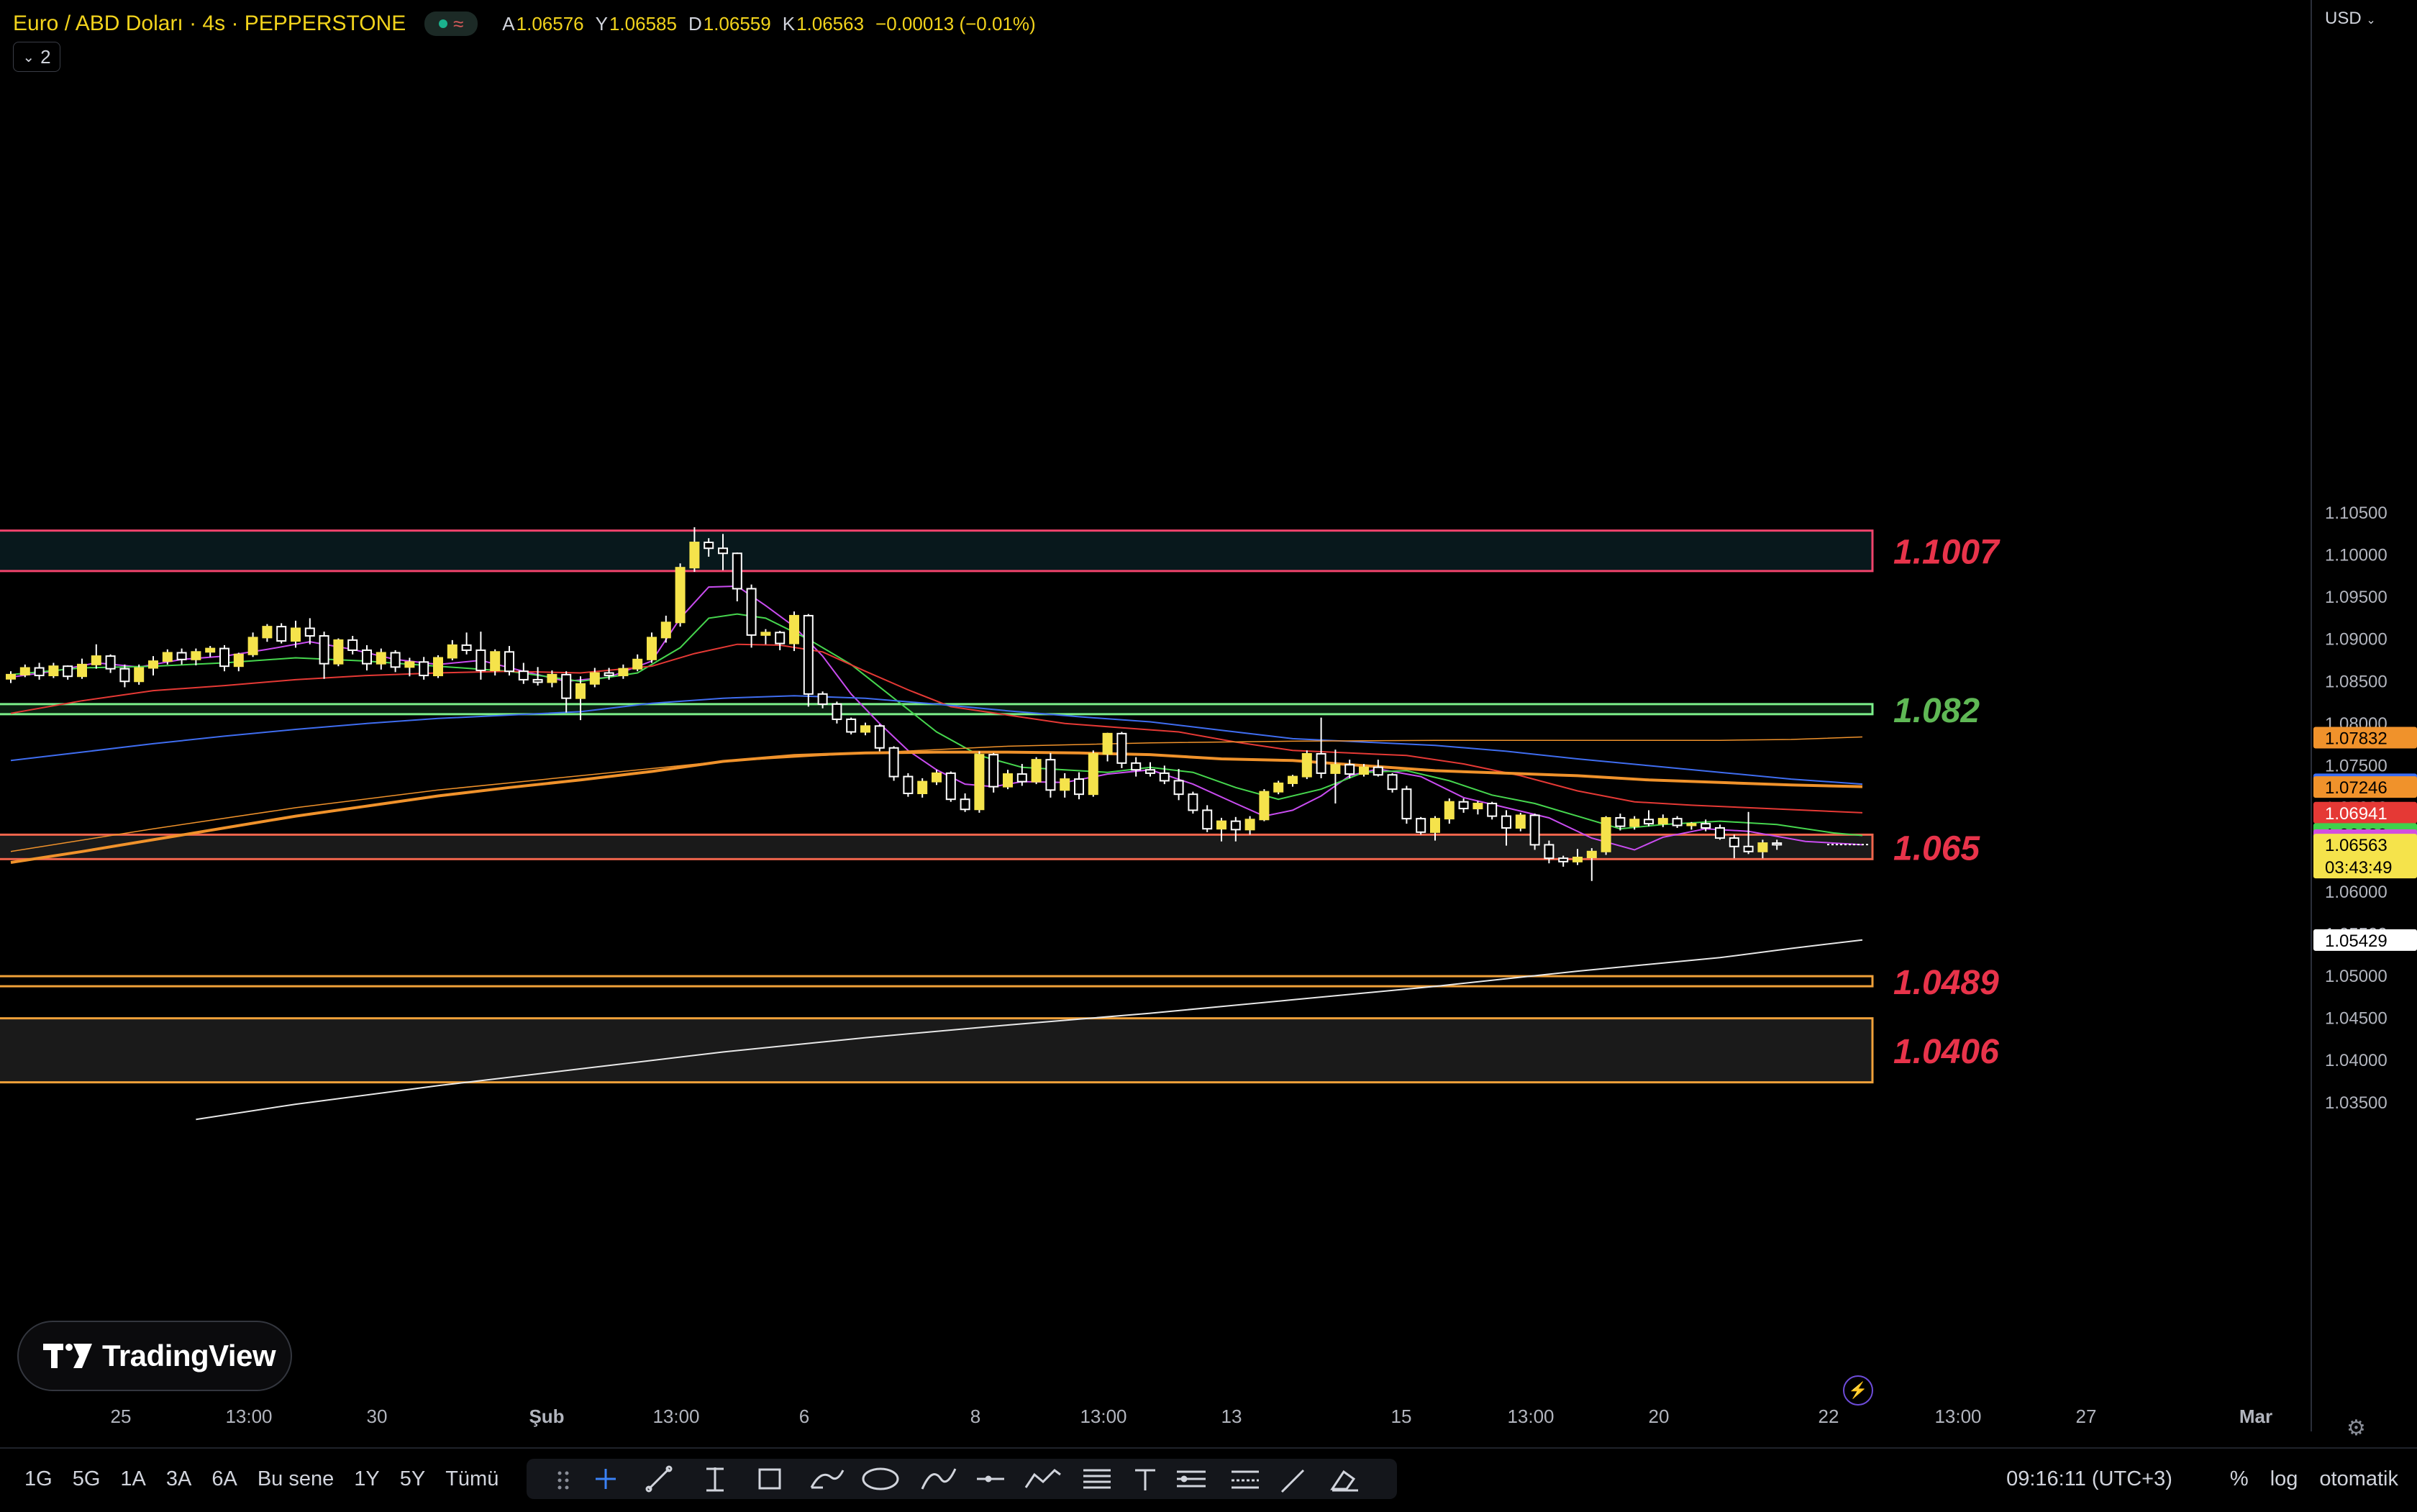 Image resolution: width=2417 pixels, height=1512 pixels. I want to click on lightning-icon: ⚡, so click(1858, 1390).